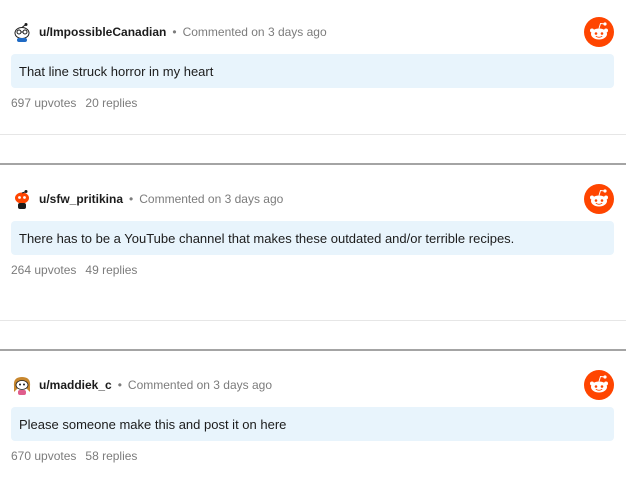 The image size is (626, 486). What do you see at coordinates (44, 456) in the screenshot?
I see `upvote-count: 670 upvotes` at bounding box center [44, 456].